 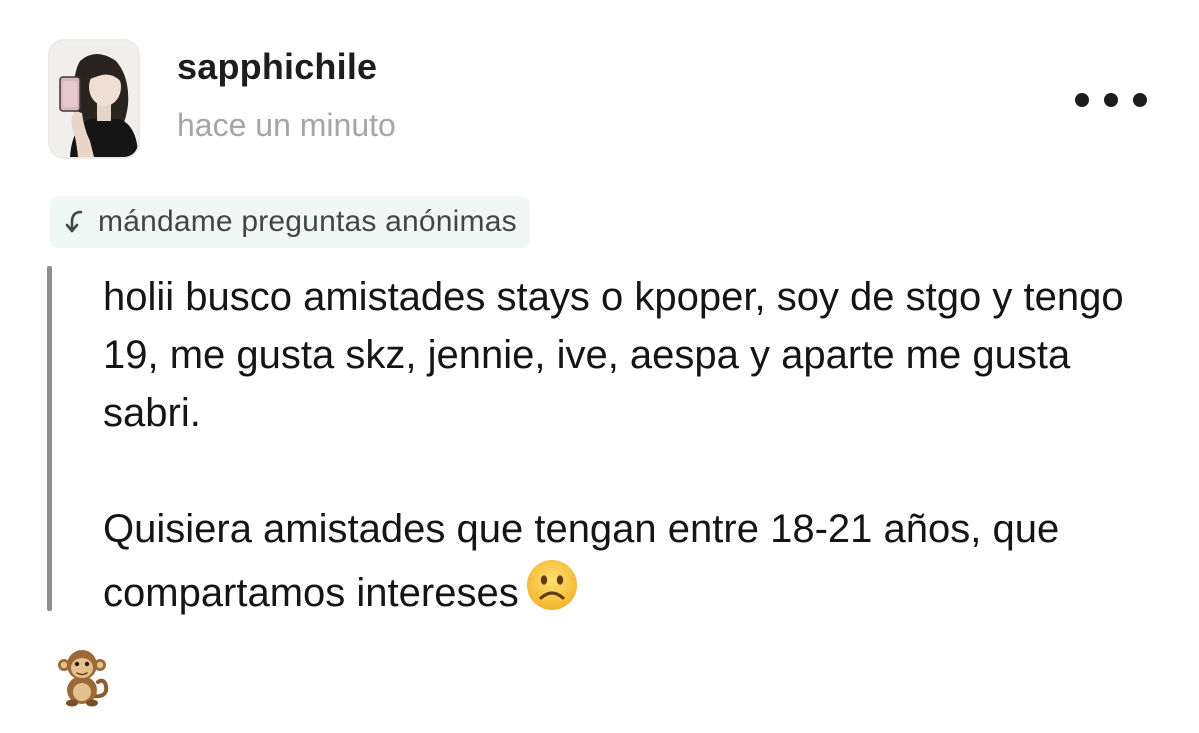 I want to click on frowning-face-icon, so click(x=552, y=593).